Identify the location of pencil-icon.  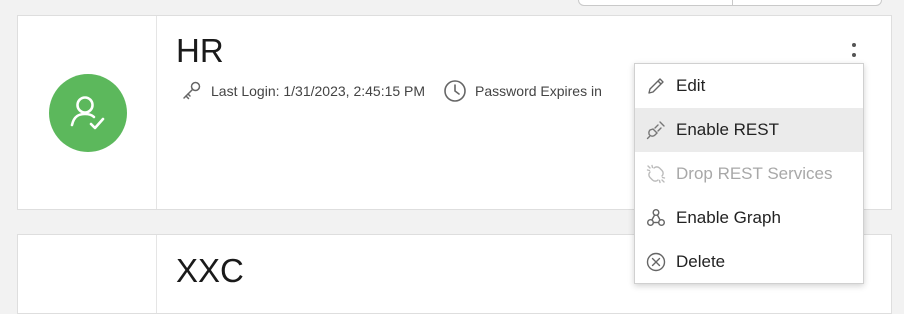
(656, 86).